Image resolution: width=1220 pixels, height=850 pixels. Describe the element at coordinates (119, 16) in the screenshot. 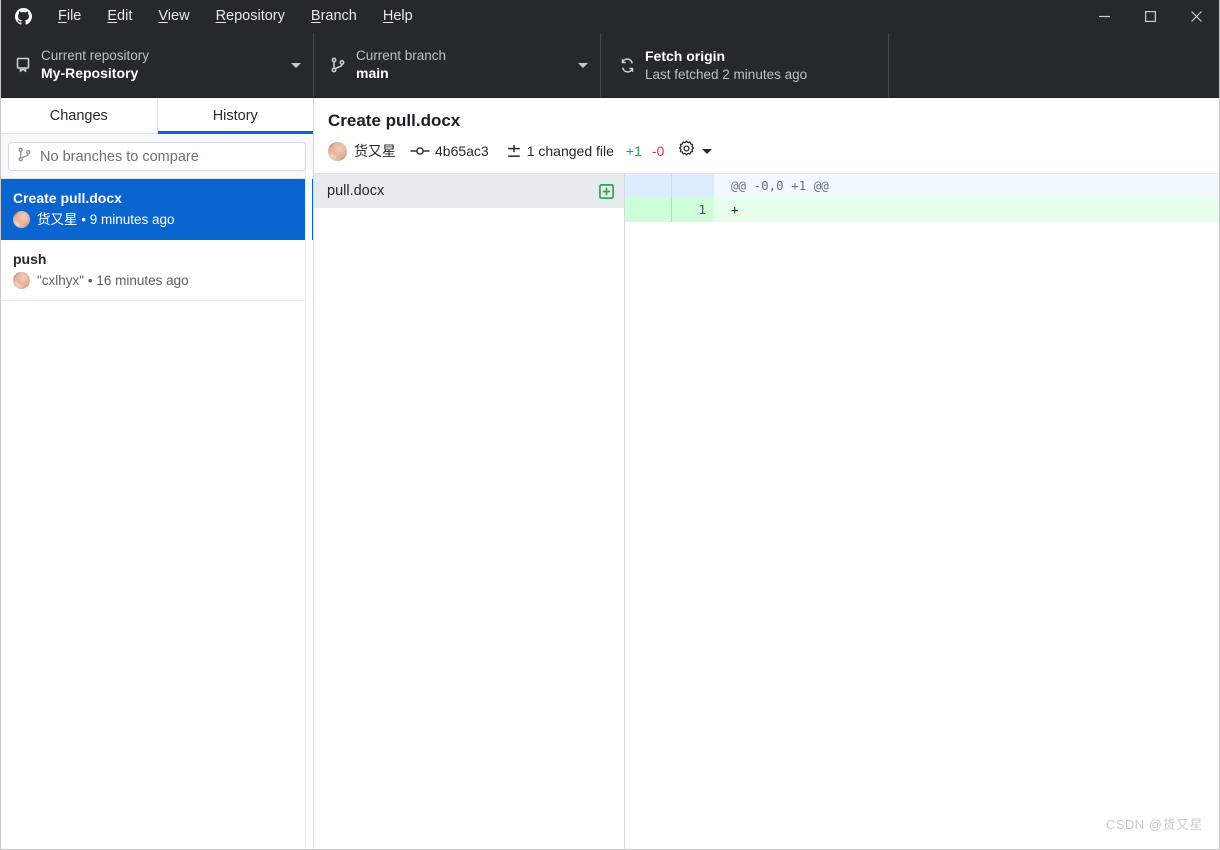

I see `menu-item-edit: Edit` at that location.